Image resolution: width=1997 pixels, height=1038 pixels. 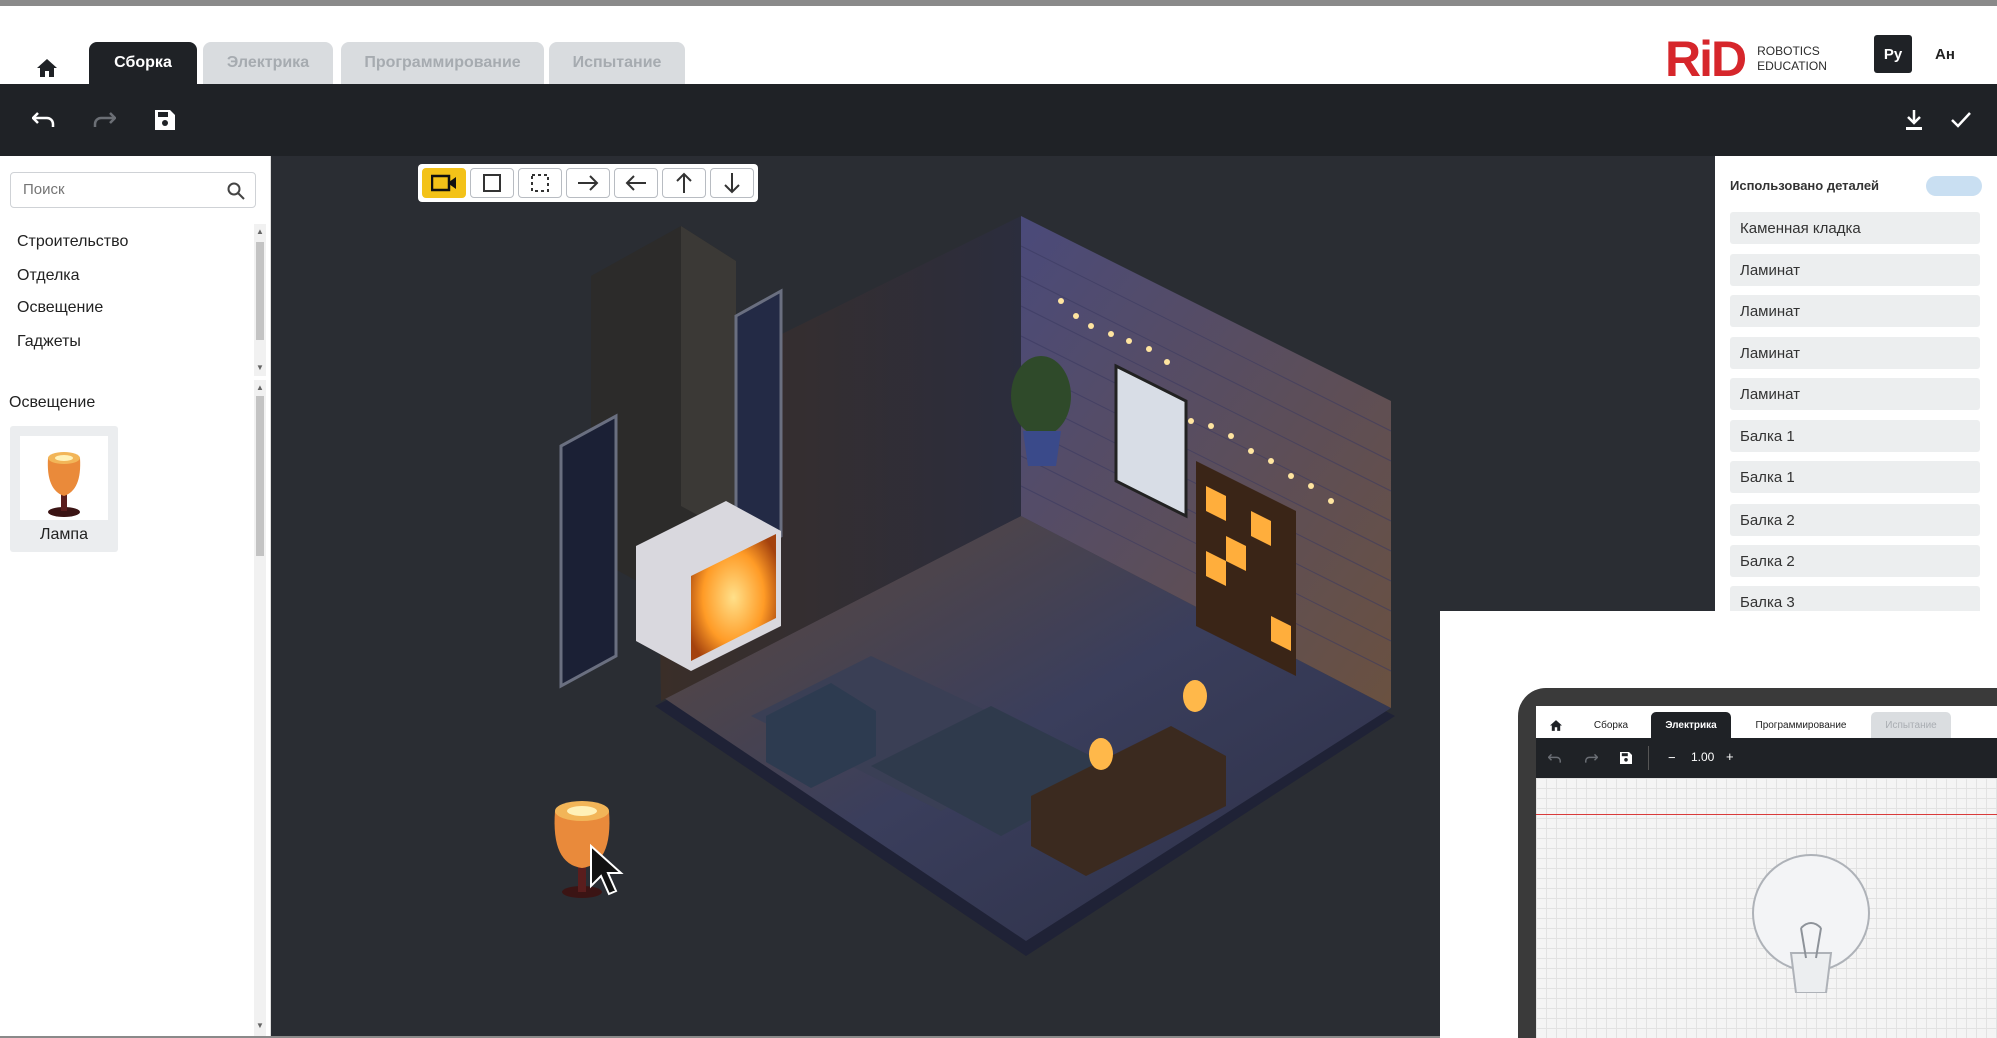 What do you see at coordinates (1792, 66) in the screenshot?
I see `logo-line2: EDUCATION` at bounding box center [1792, 66].